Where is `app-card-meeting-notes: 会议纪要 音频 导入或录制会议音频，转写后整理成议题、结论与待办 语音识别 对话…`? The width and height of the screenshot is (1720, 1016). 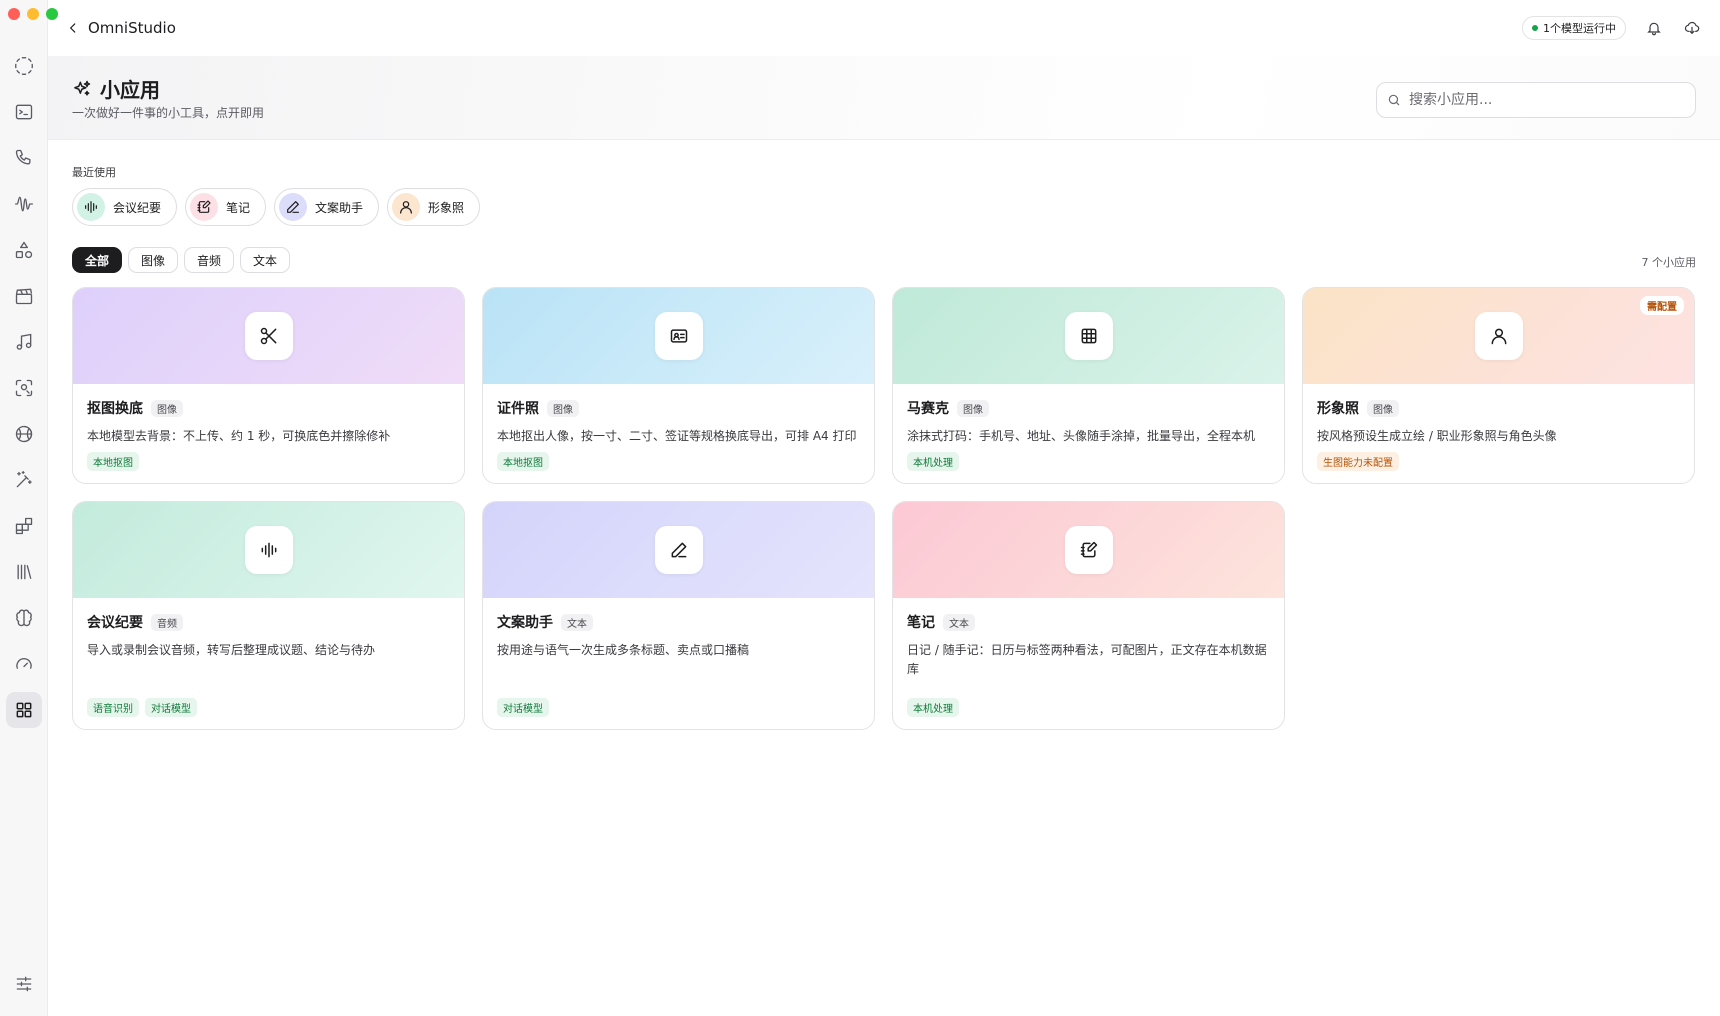 app-card-meeting-notes: 会议纪要 音频 导入或录制会议音频，转写后整理成议题、结论与待办 语音识别 对话… is located at coordinates (268, 615).